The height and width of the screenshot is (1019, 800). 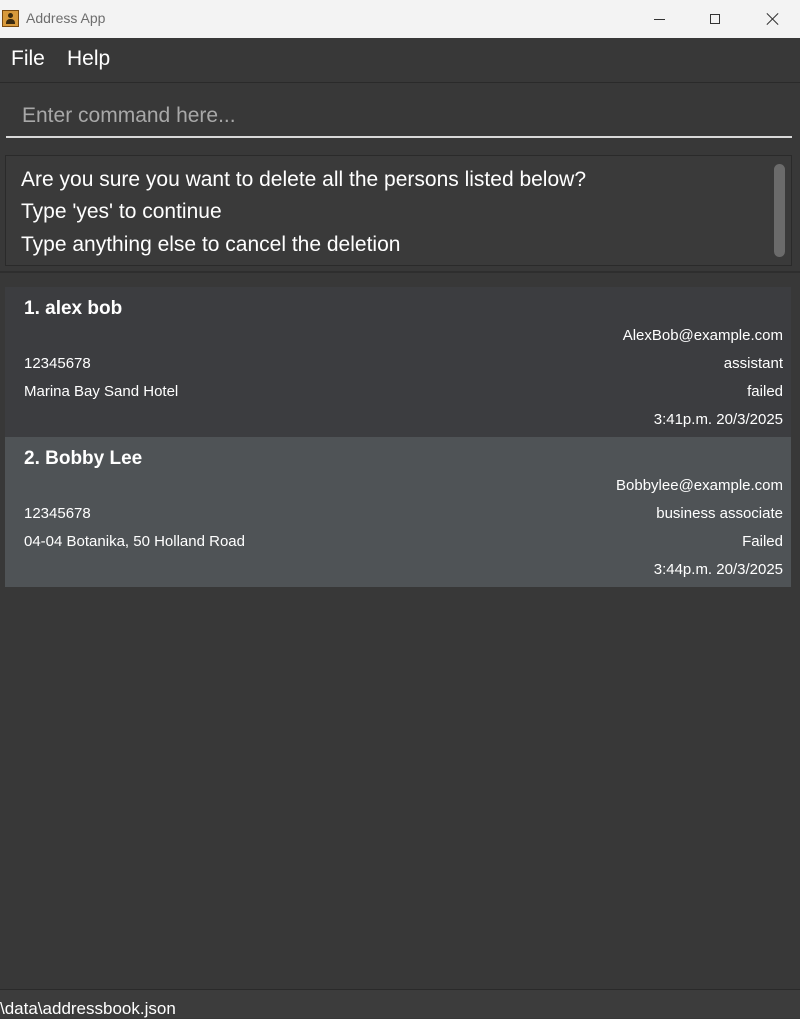 I want to click on person-time: 3:44p.m. 20/3/2025, so click(x=718, y=569).